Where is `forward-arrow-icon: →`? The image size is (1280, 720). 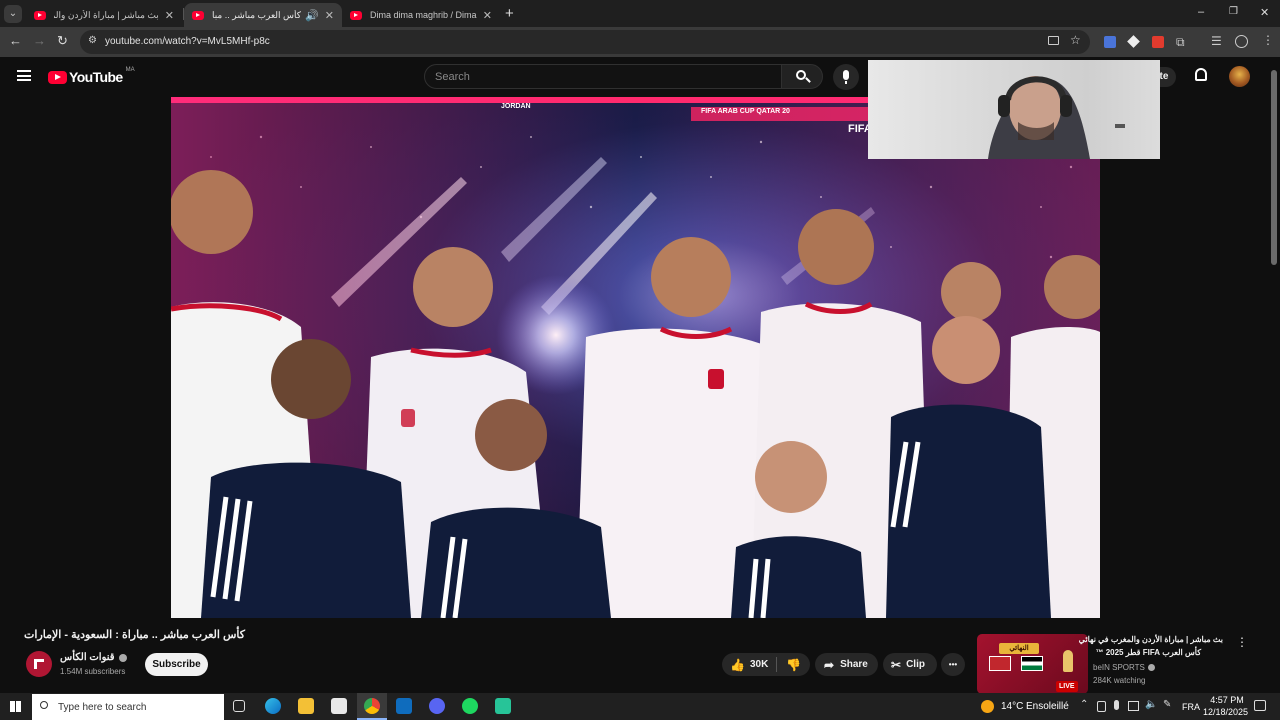 forward-arrow-icon: → is located at coordinates (39, 40).